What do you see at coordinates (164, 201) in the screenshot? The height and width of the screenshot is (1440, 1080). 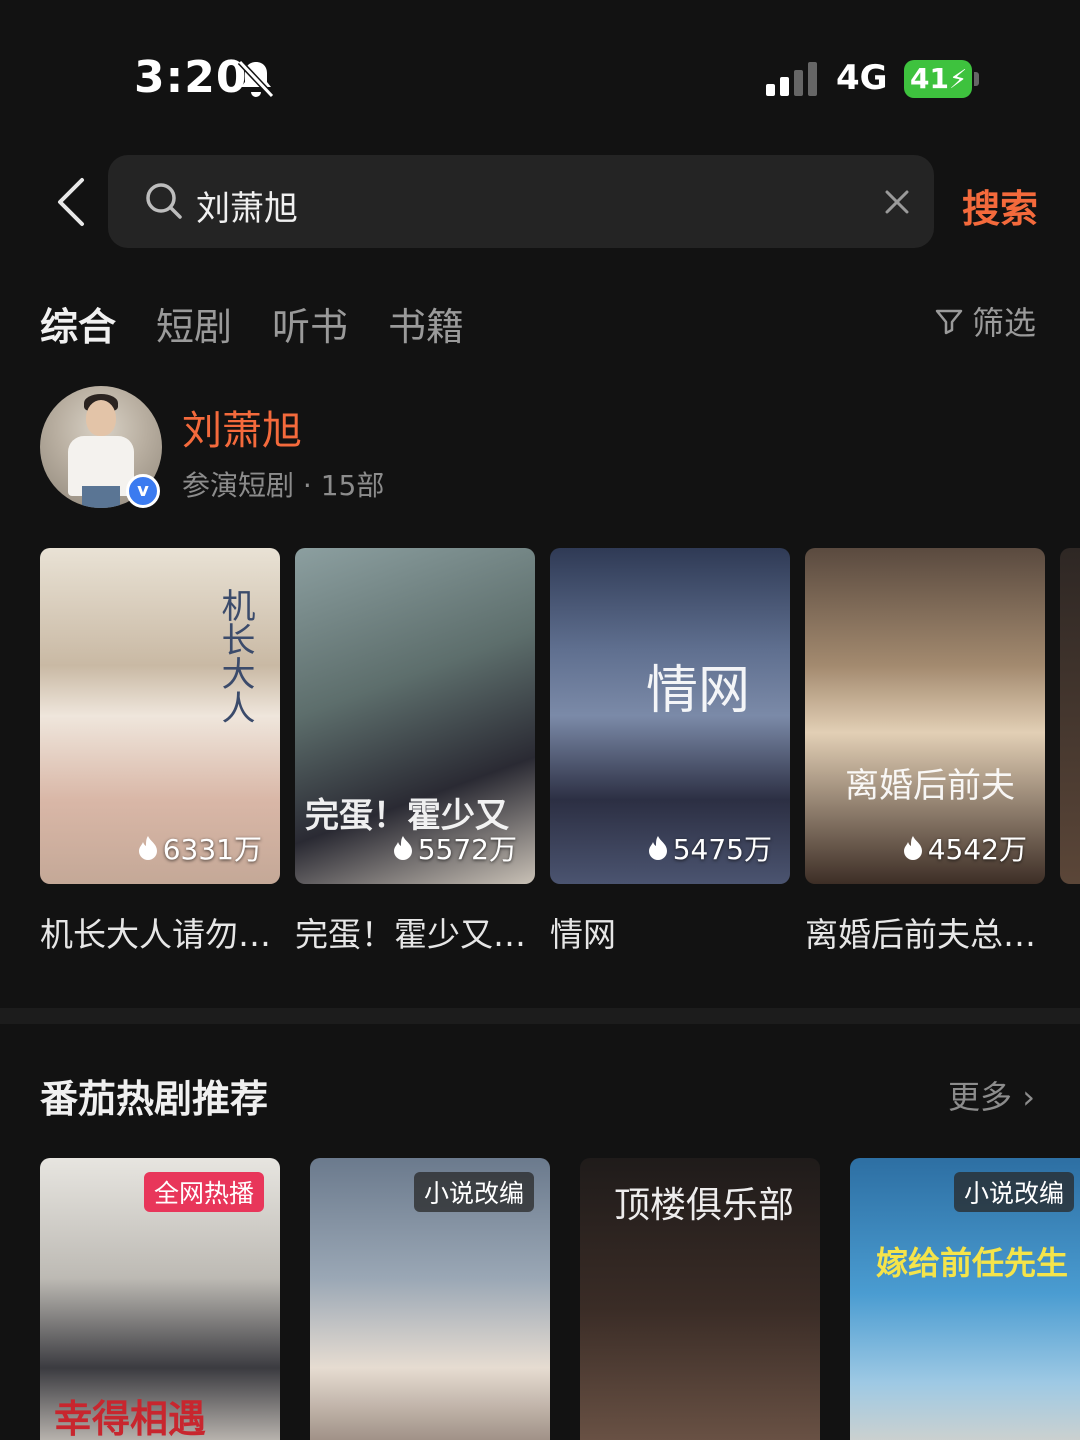 I see `search-icon` at bounding box center [164, 201].